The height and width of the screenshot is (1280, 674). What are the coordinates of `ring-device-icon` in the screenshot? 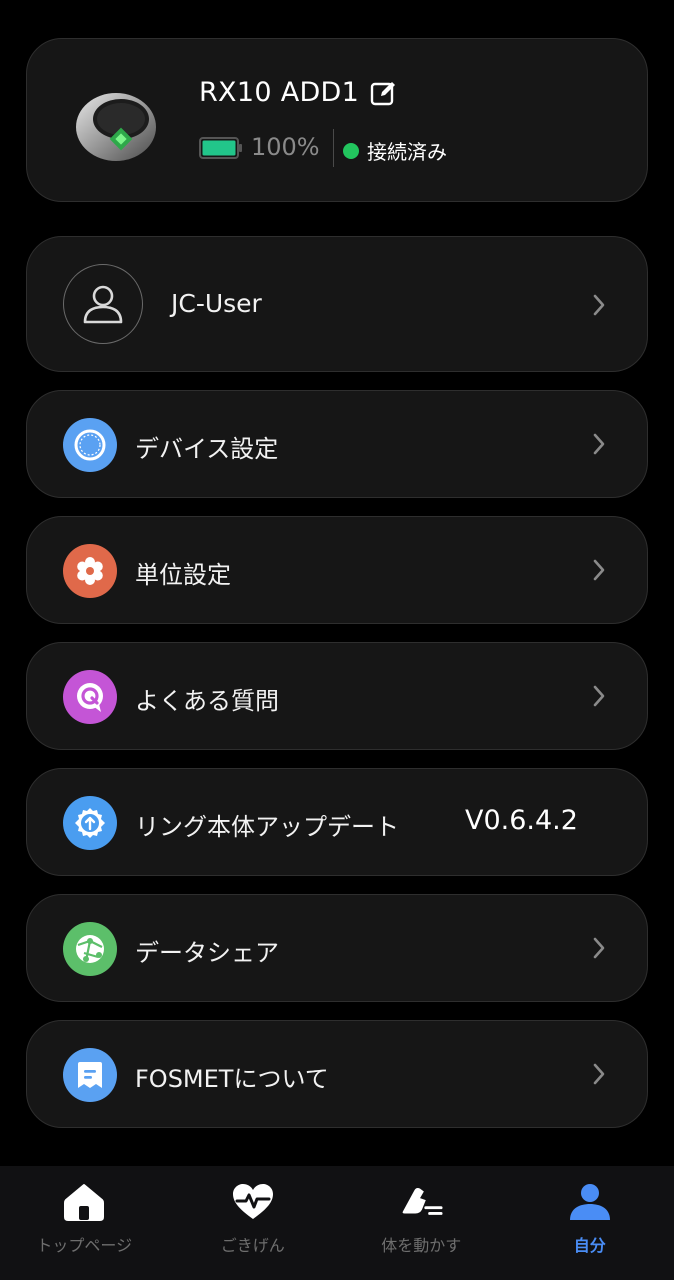 It's located at (116, 127).